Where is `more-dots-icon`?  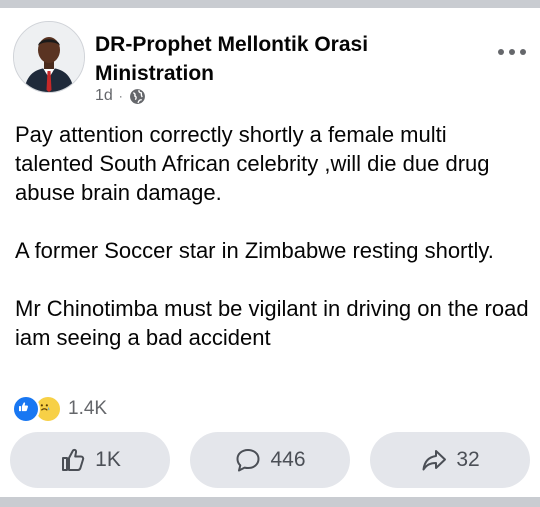
more-dots-icon is located at coordinates (512, 52).